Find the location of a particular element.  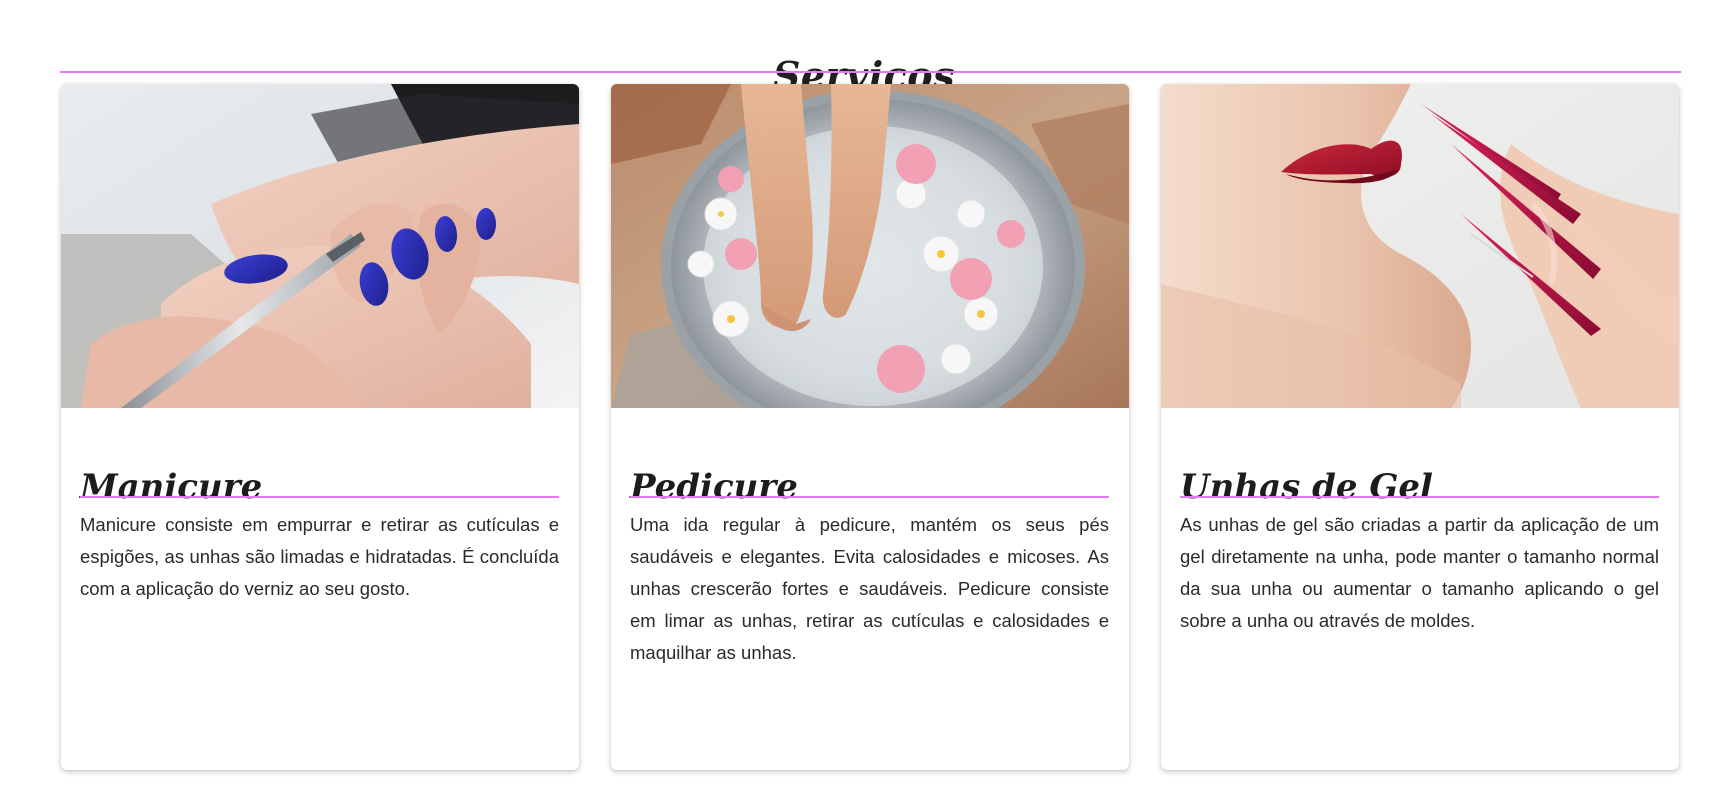

card-title: Unhas de Gel is located at coordinates (1306, 487).